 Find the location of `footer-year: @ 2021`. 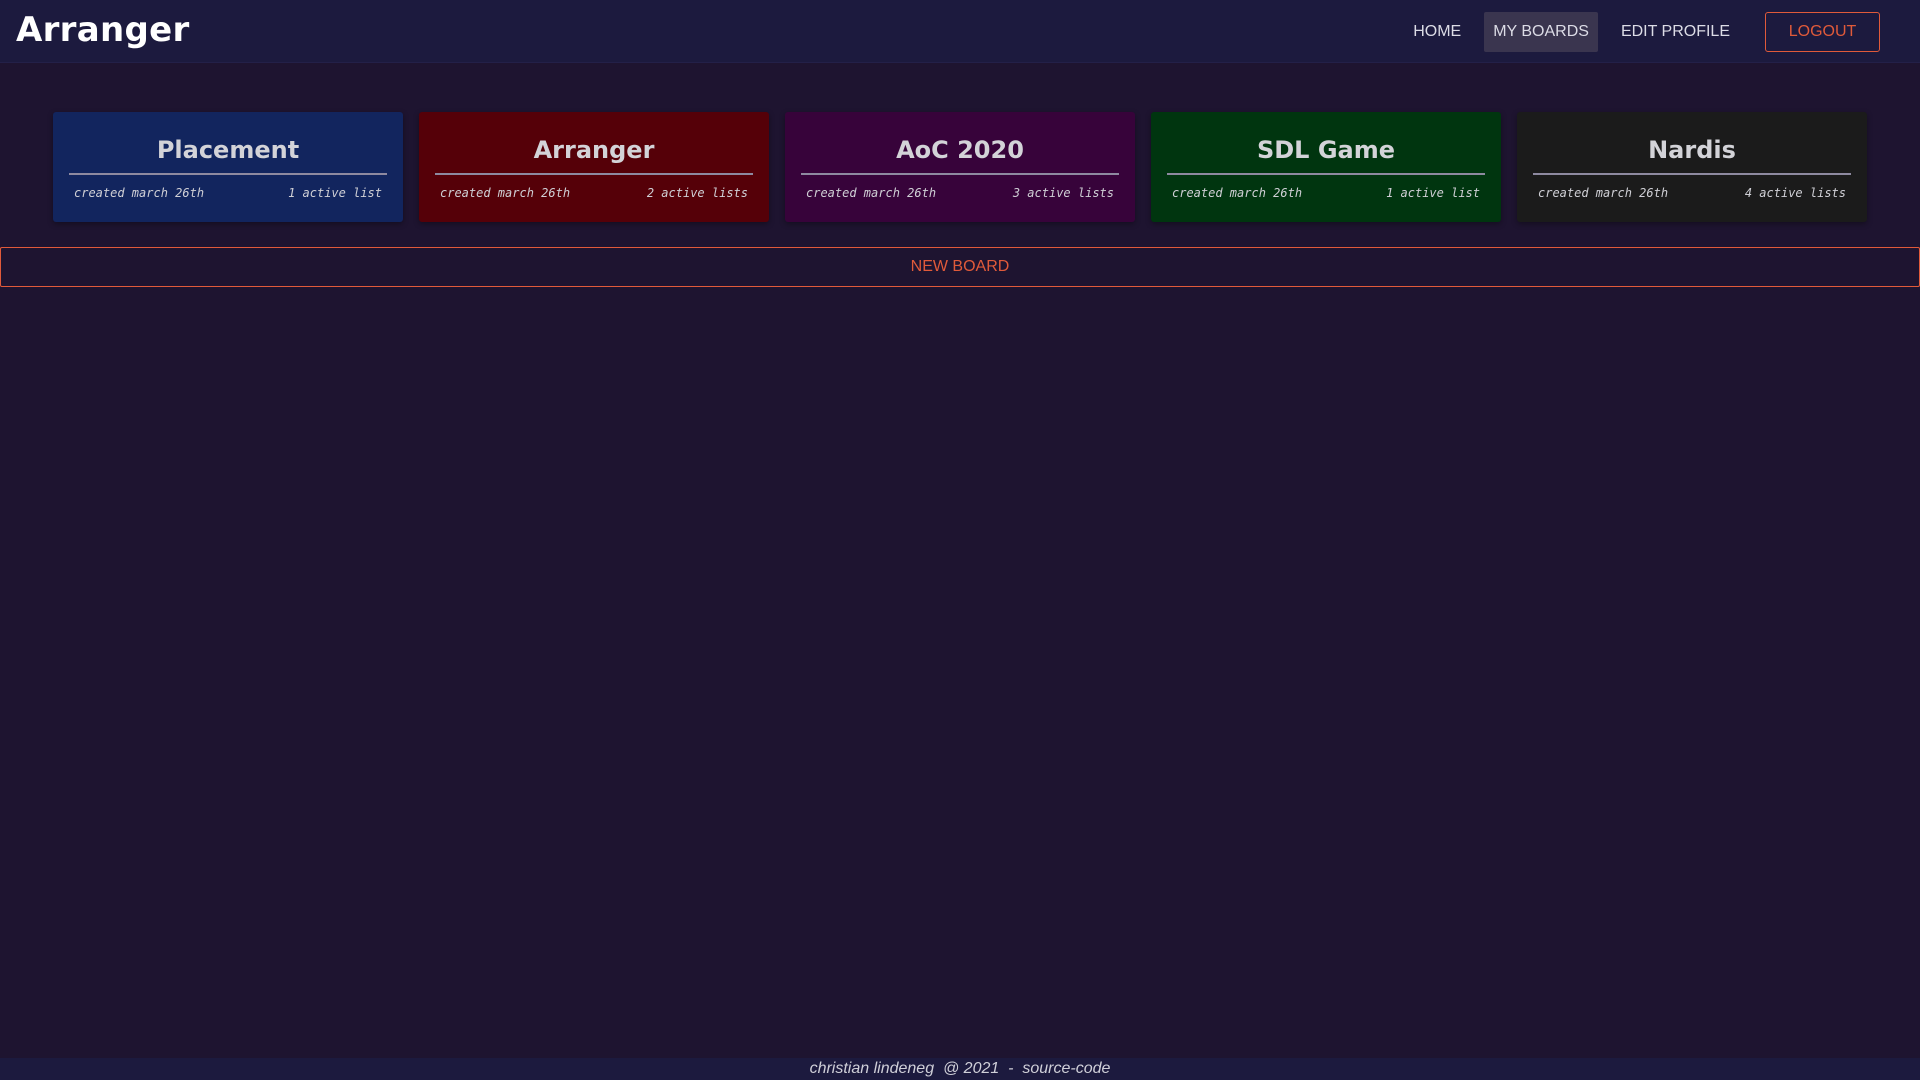

footer-year: @ 2021 is located at coordinates (971, 1068).